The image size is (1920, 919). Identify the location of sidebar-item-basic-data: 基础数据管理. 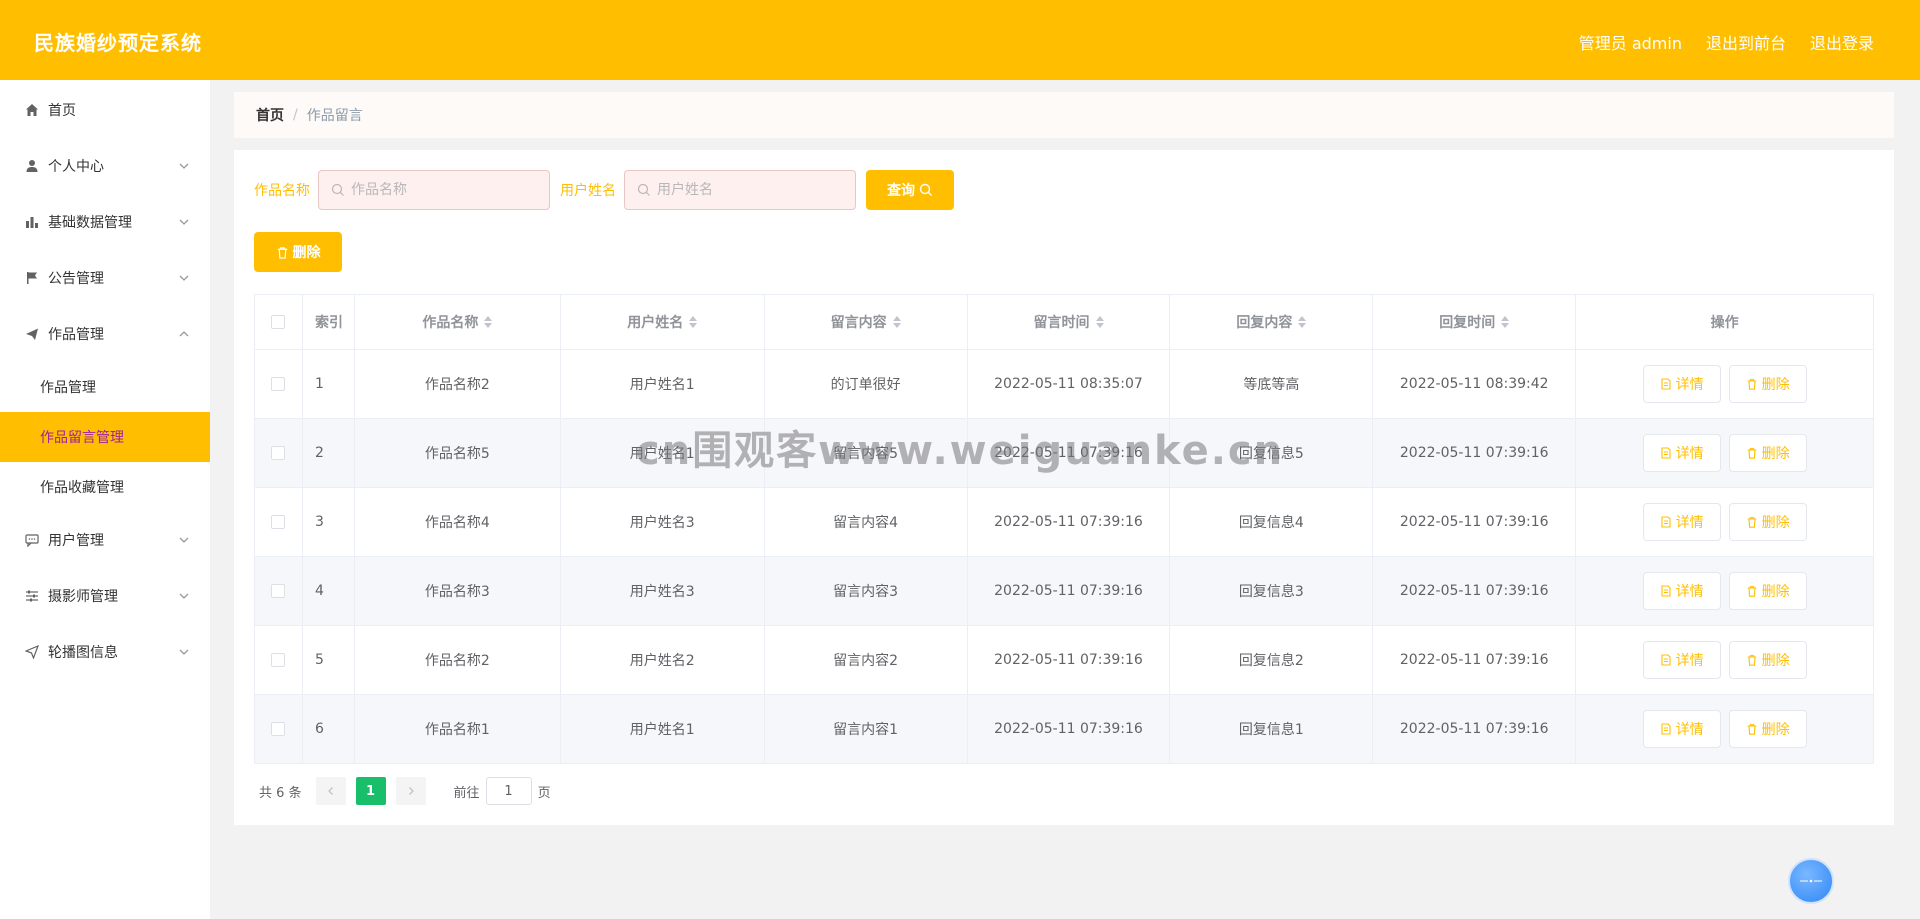
(105, 222).